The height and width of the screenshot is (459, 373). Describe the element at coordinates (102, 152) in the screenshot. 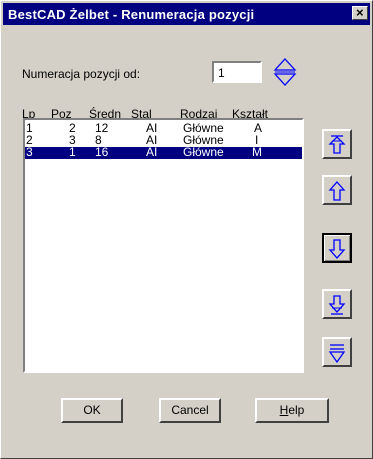

I see `cell-sredn: 16` at that location.